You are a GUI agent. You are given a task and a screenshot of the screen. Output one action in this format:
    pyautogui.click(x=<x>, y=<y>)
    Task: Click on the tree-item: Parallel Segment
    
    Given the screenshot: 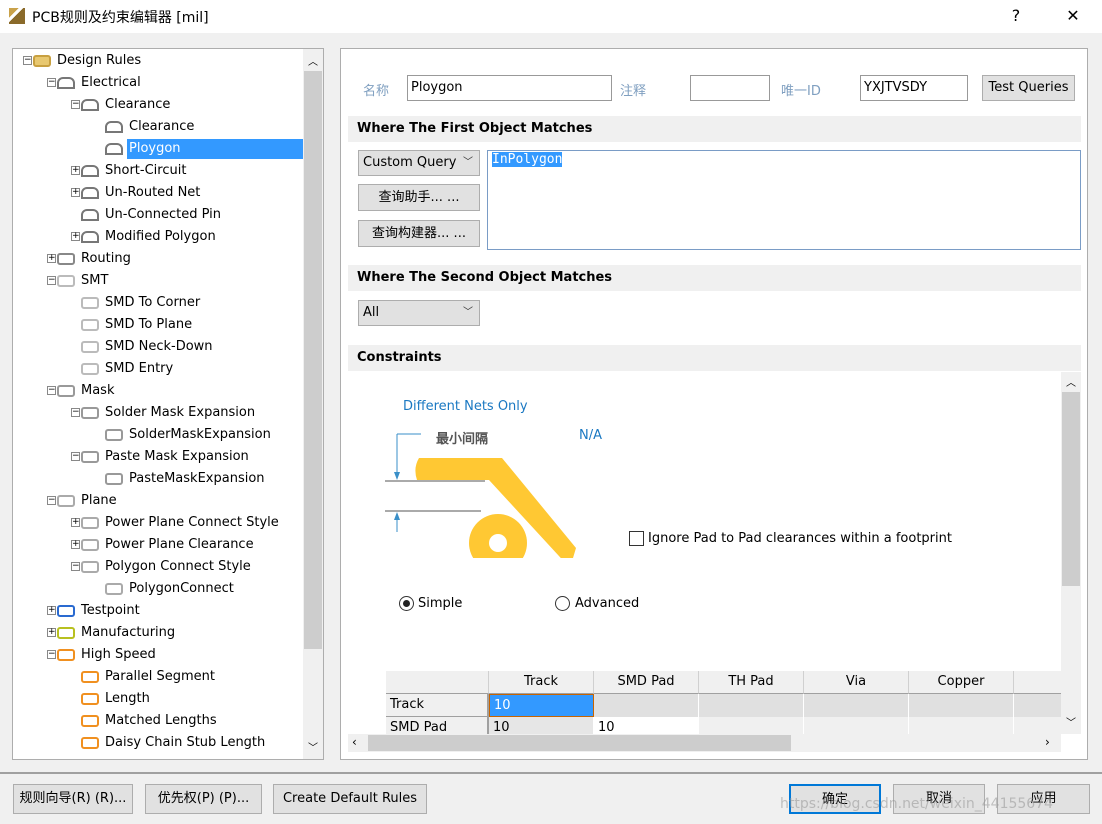 What is the action you would take?
    pyautogui.click(x=149, y=677)
    